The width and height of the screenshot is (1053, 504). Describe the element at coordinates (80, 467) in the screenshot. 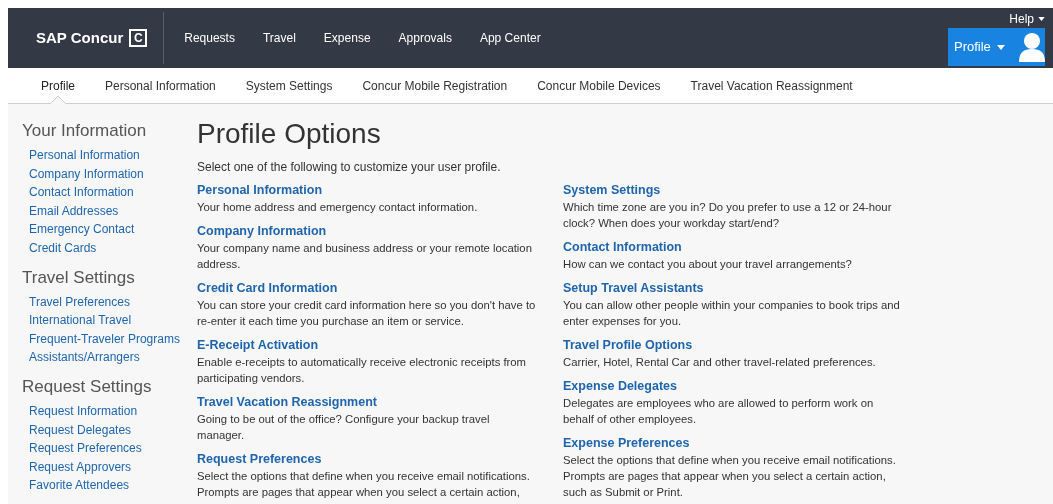

I see `sidebar-link: Request Approvers` at that location.